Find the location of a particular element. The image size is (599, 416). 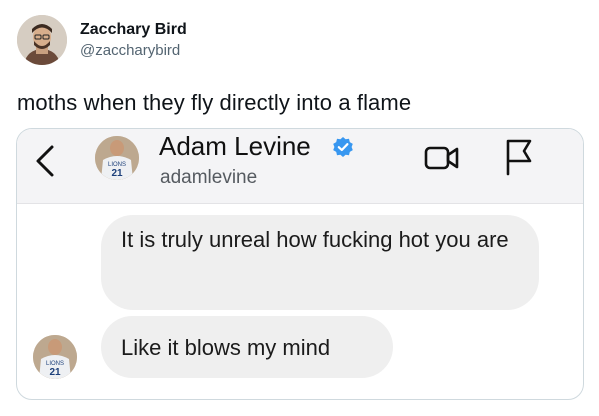

contact-handle: adamlevine is located at coordinates (209, 177).